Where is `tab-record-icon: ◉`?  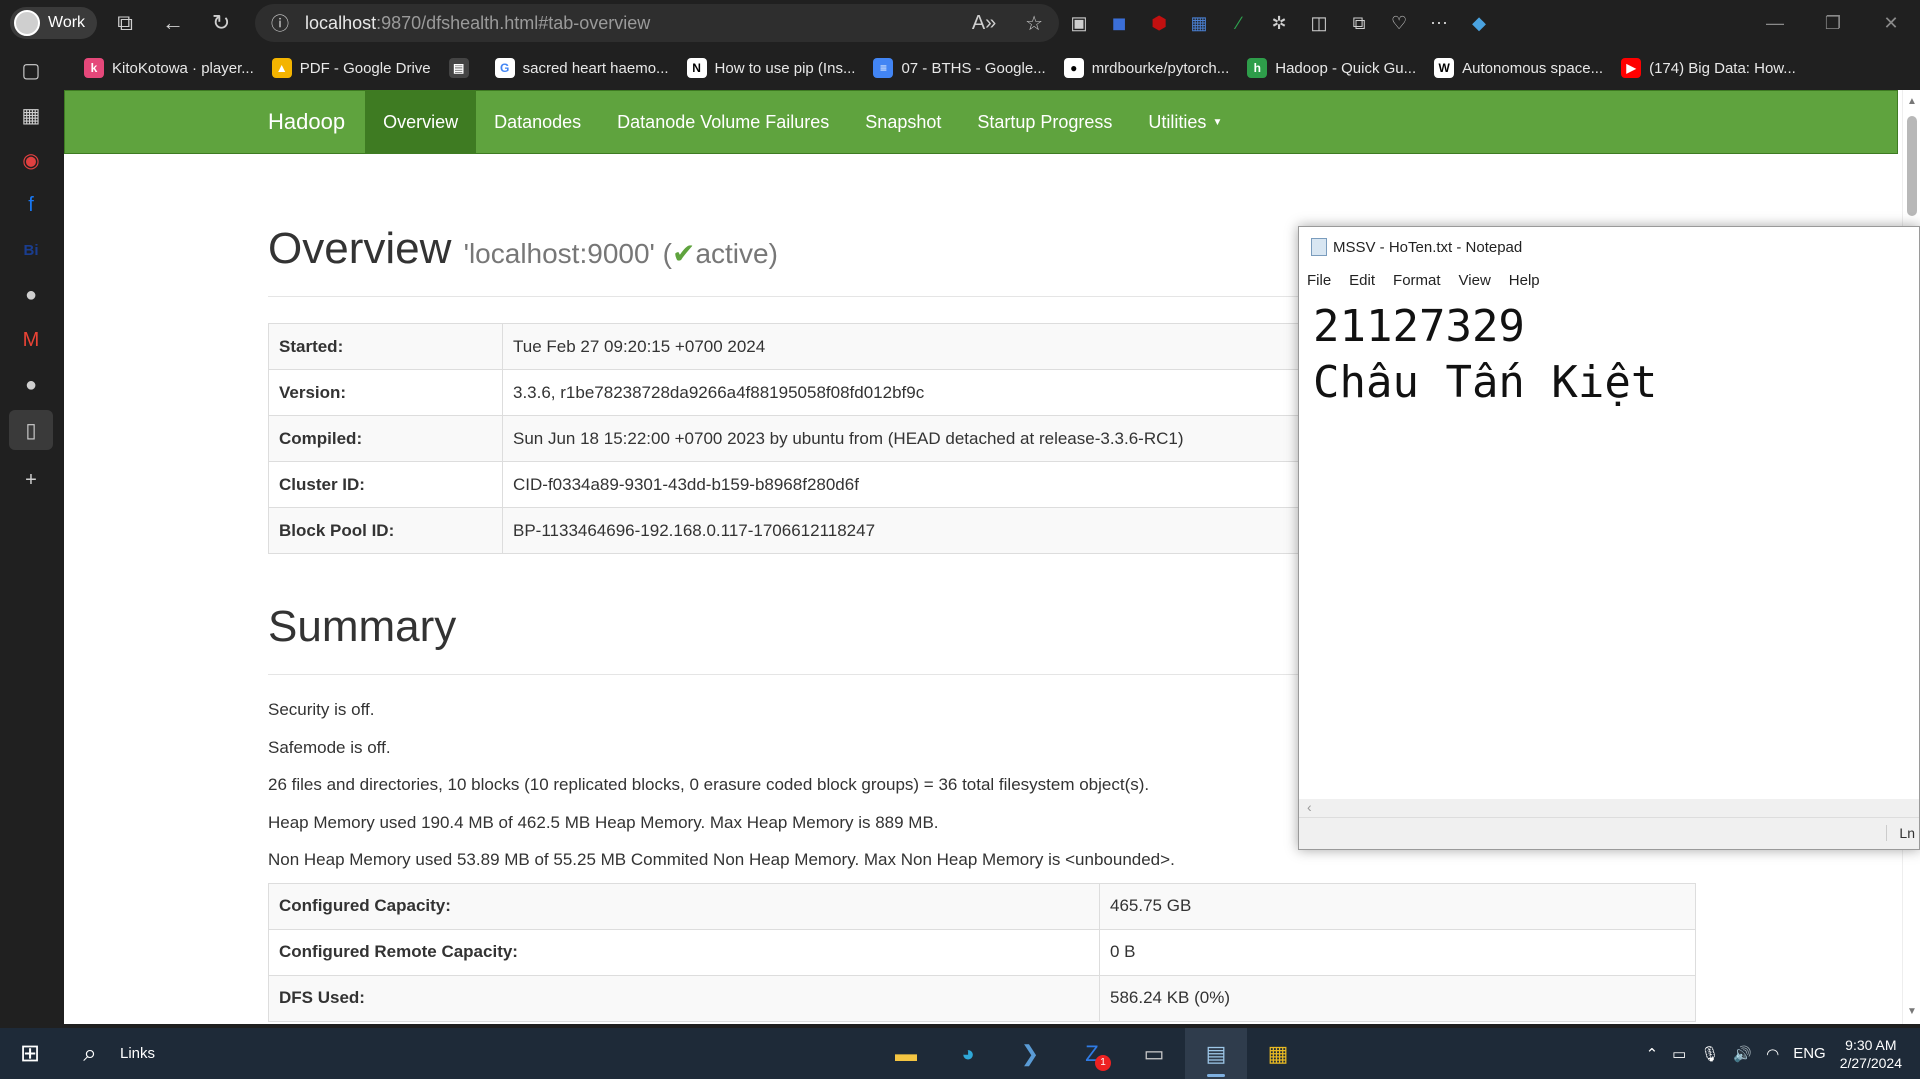 tab-record-icon: ◉ is located at coordinates (31, 160).